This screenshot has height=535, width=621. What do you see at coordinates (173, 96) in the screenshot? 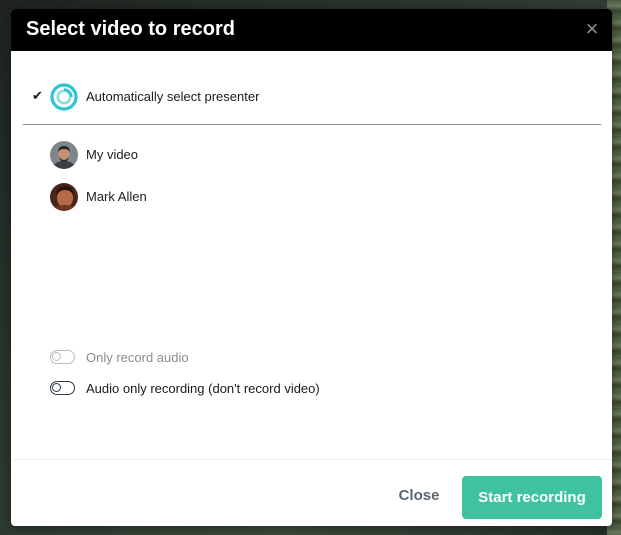
I see `option-label: Automatically select presenter` at bounding box center [173, 96].